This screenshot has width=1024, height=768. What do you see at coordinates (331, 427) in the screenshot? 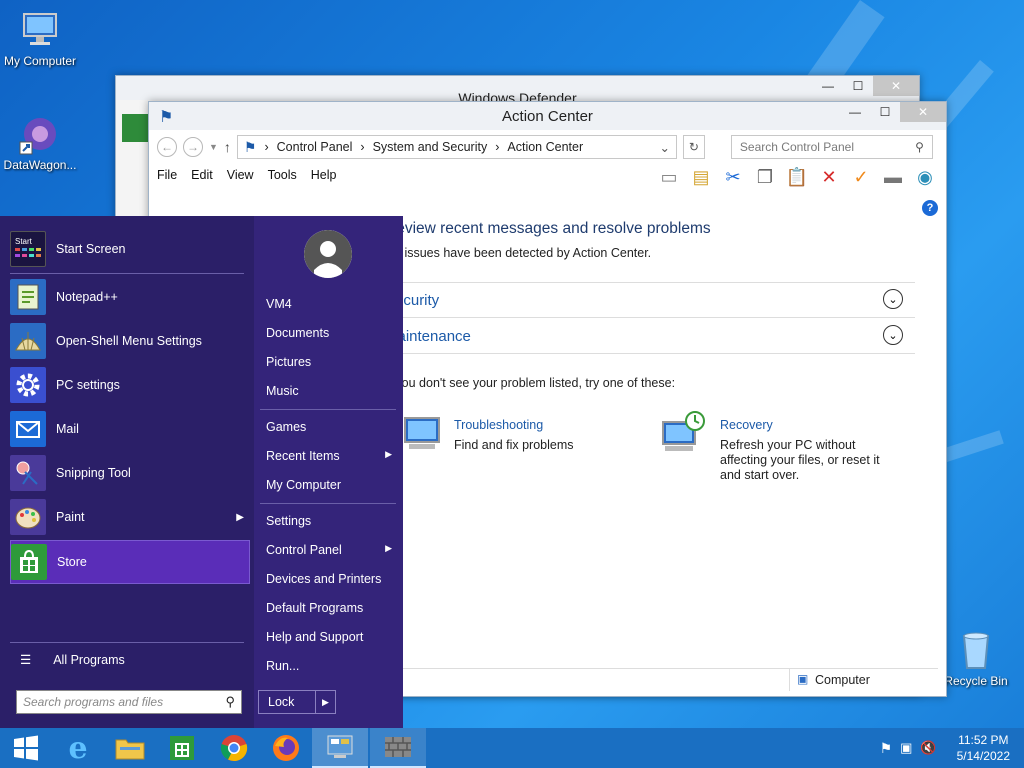
I see `start-right-games: Games` at bounding box center [331, 427].